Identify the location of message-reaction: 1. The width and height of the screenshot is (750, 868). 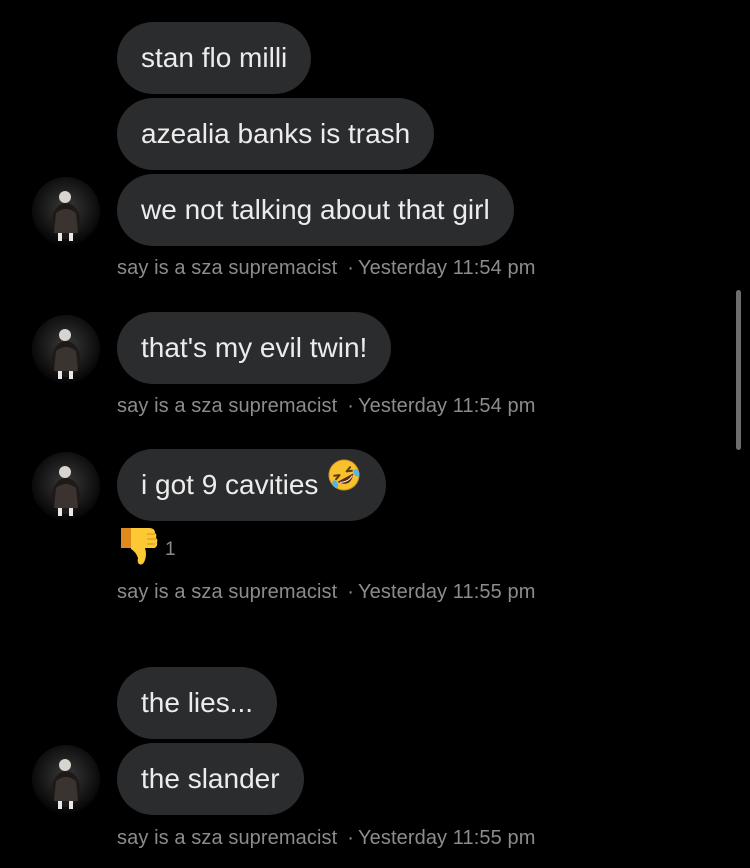
(146, 548).